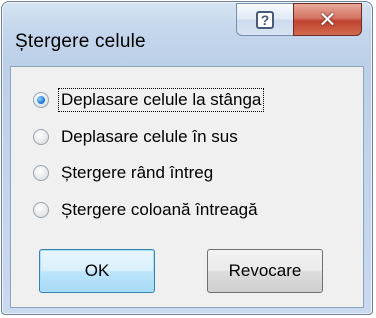 This screenshot has height=318, width=376. What do you see at coordinates (159, 210) in the screenshot?
I see `option-label: Ștergere coloană întreagă` at bounding box center [159, 210].